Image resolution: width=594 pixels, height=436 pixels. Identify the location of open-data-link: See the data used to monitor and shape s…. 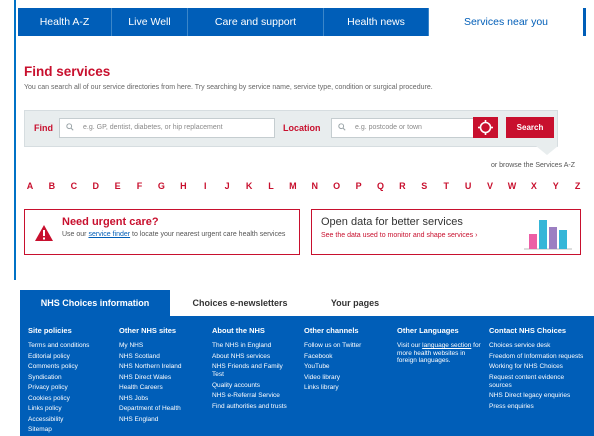
(399, 235).